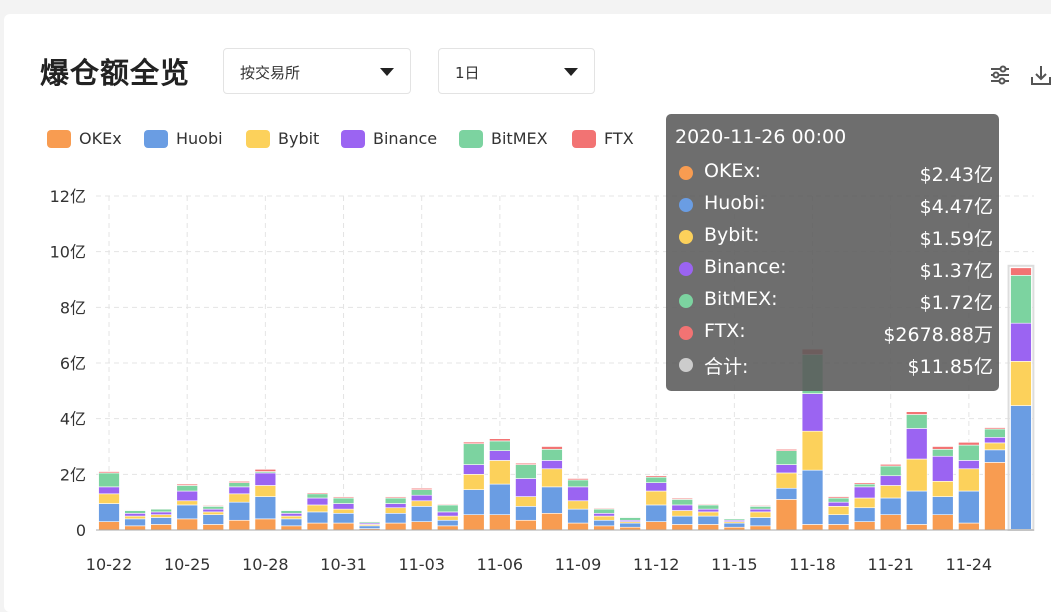 This screenshot has height=612, width=1051. I want to click on tooltip-row-total: 合计: $11.85亿, so click(834, 365).